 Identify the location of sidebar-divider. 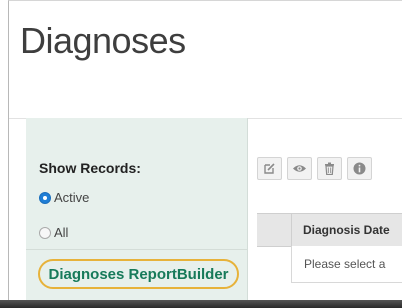
(136, 249).